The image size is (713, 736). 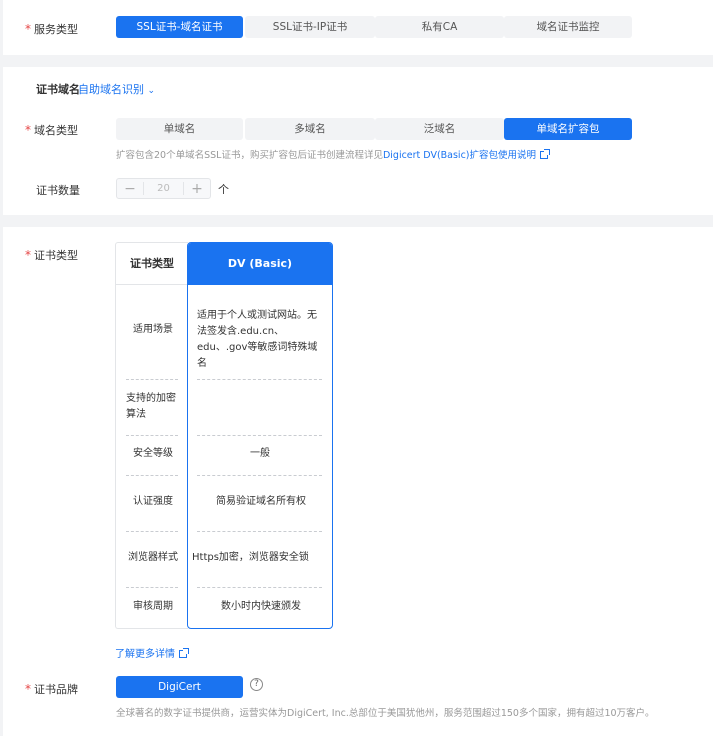 I want to click on chevron-down-icon: ⌄, so click(x=151, y=91).